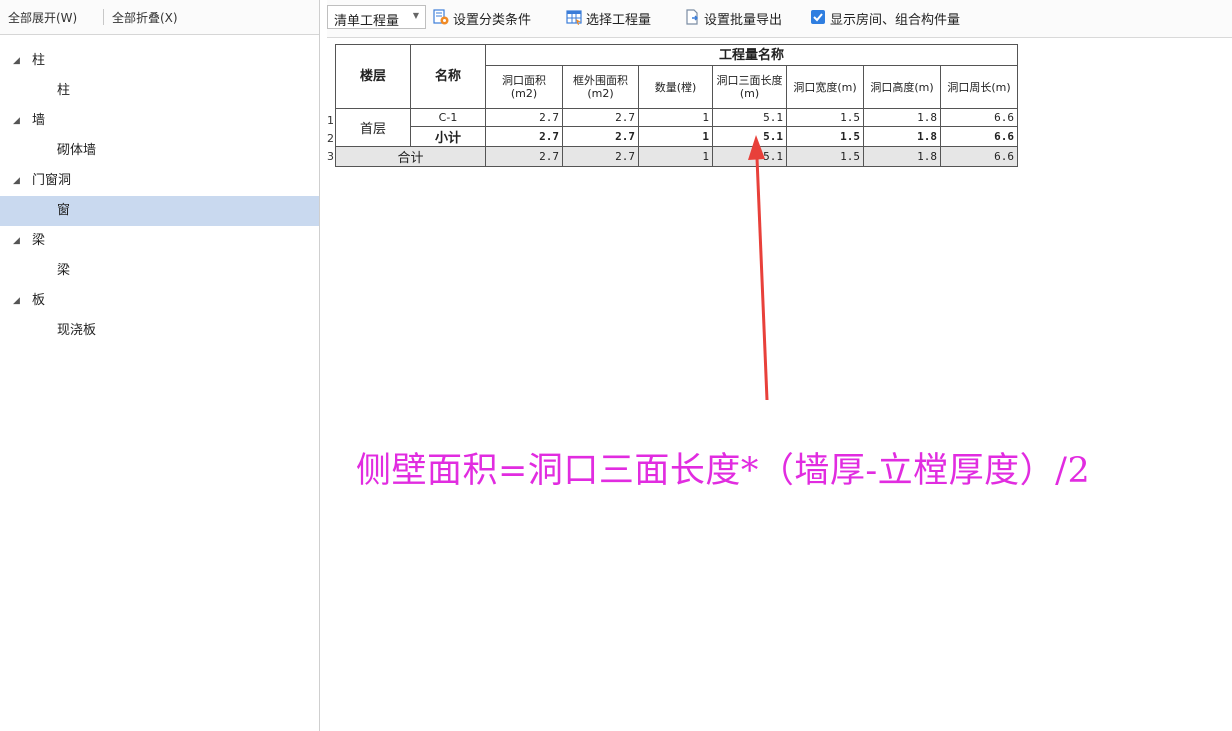 This screenshot has width=1232, height=731. I want to click on tree-node-label: 梁, so click(39, 240).